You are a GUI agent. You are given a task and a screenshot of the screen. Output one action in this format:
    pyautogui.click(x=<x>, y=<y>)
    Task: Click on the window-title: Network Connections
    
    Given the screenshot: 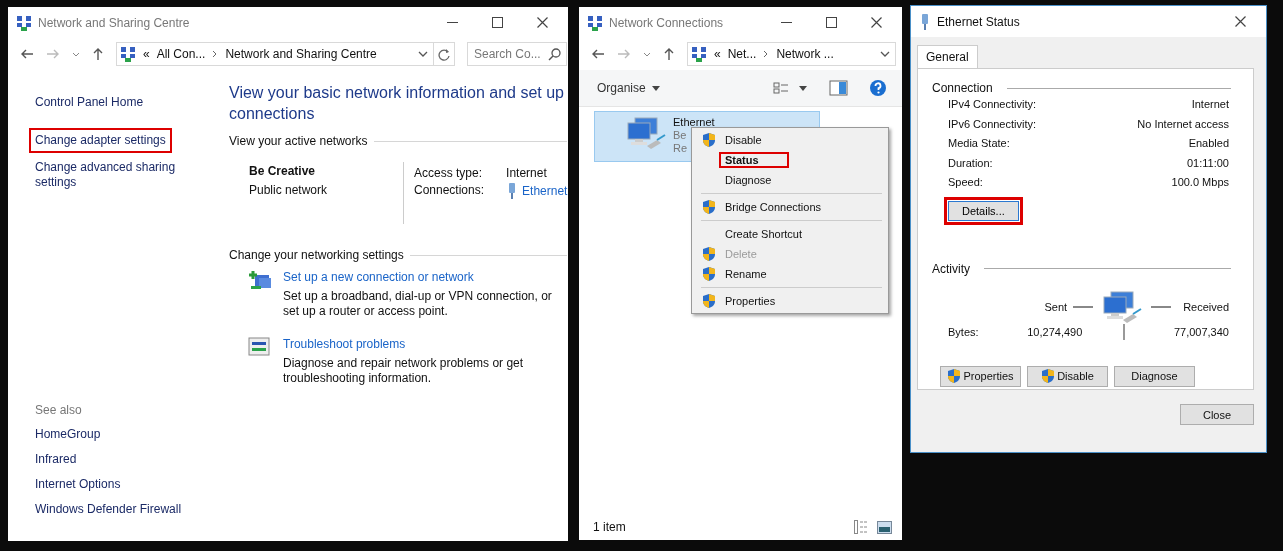 What is the action you would take?
    pyautogui.click(x=666, y=22)
    